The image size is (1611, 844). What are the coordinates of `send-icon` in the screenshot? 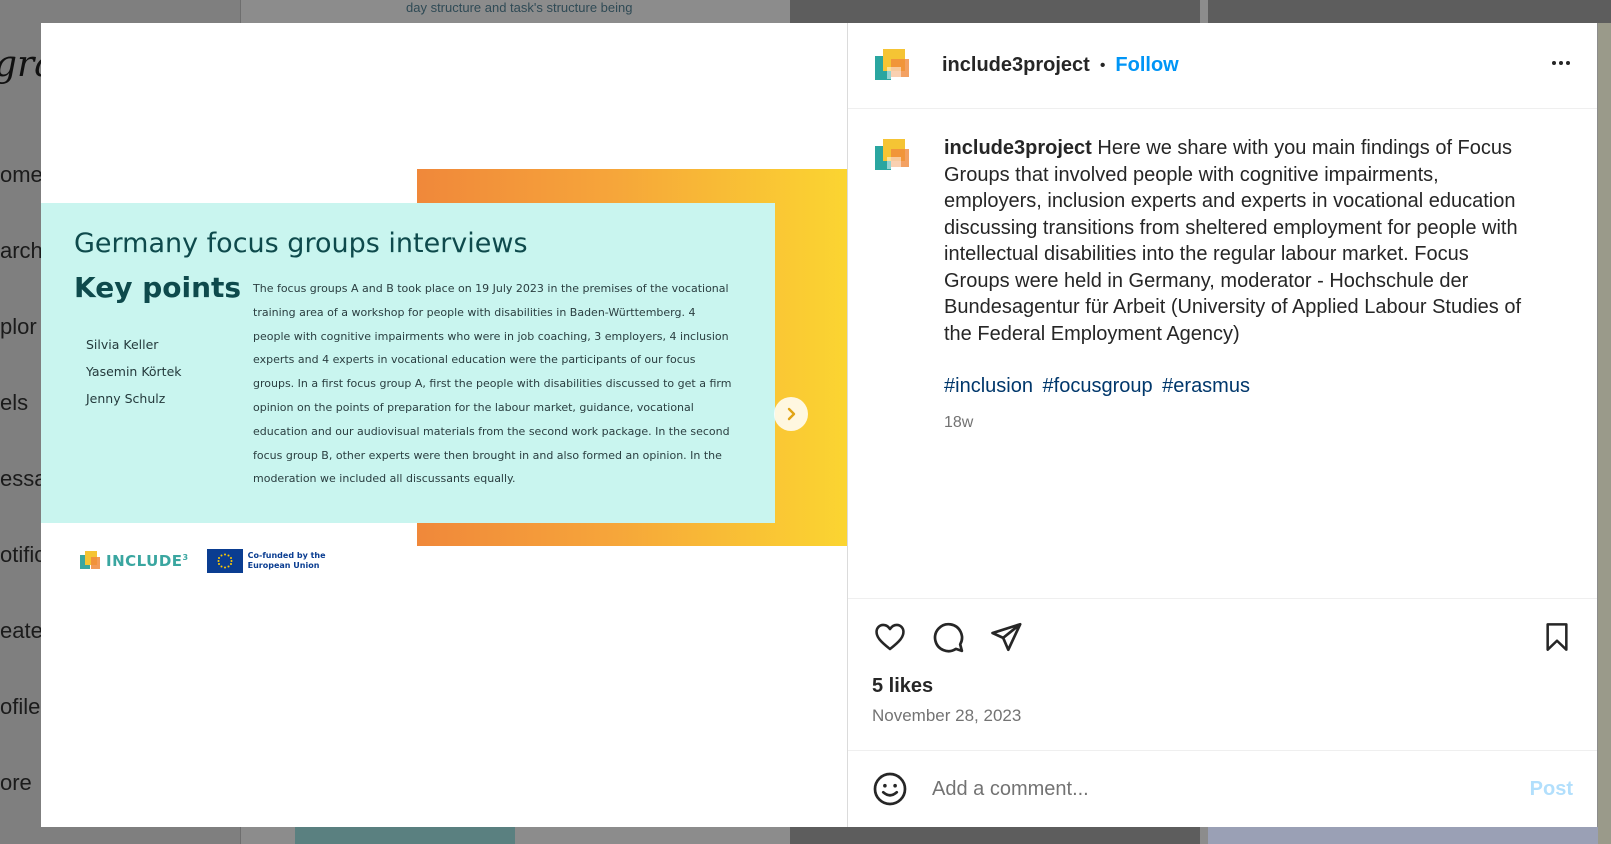 It's located at (1006, 637).